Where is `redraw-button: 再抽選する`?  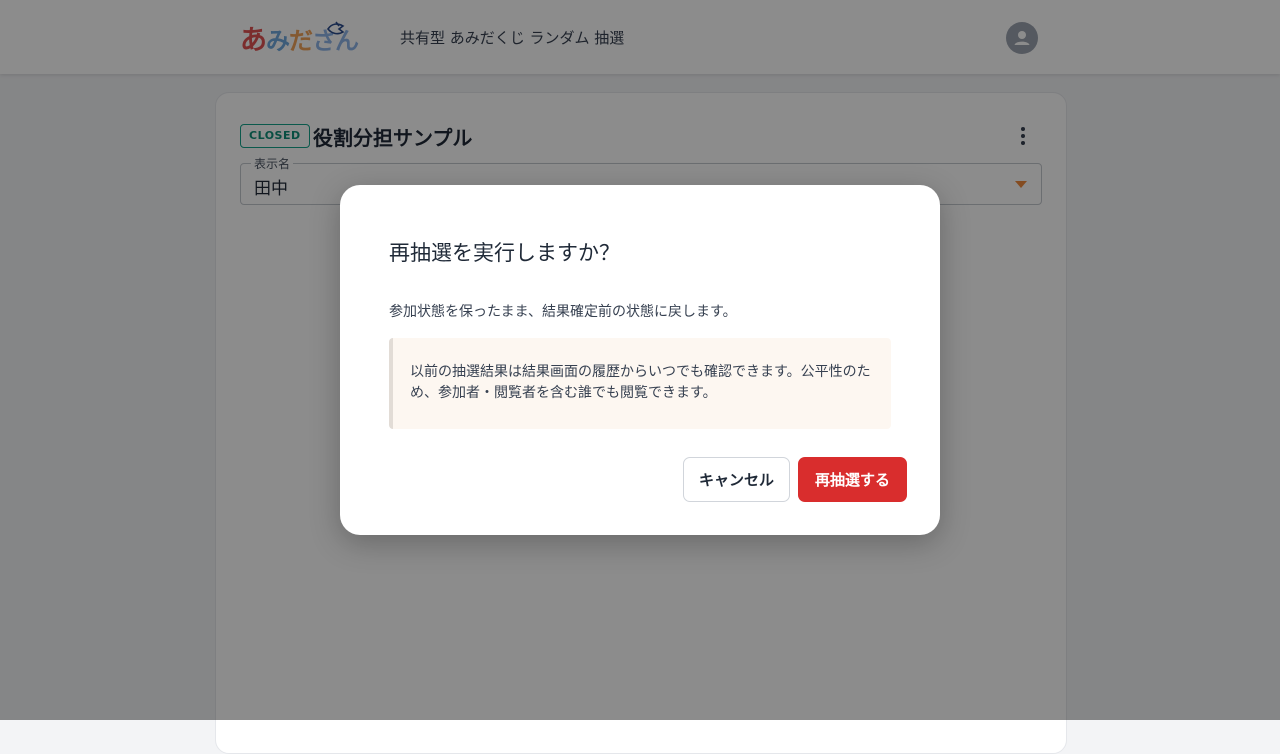
redraw-button: 再抽選する is located at coordinates (852, 479).